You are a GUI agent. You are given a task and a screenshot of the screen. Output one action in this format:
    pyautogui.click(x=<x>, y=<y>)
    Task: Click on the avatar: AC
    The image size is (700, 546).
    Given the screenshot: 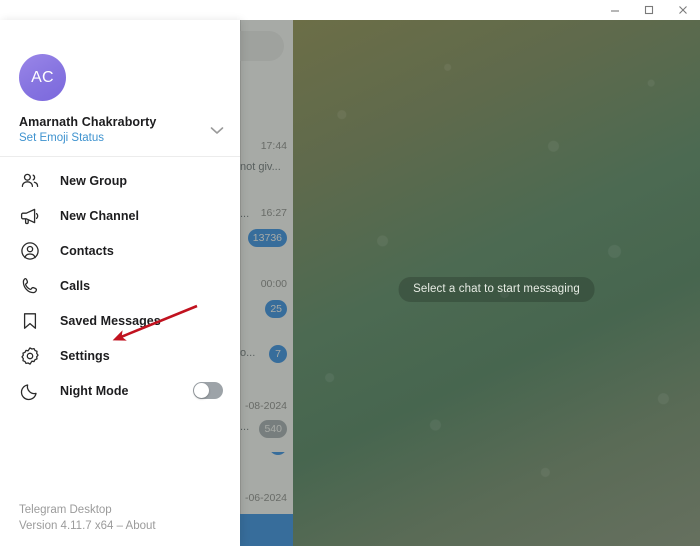 What is the action you would take?
    pyautogui.click(x=42, y=77)
    